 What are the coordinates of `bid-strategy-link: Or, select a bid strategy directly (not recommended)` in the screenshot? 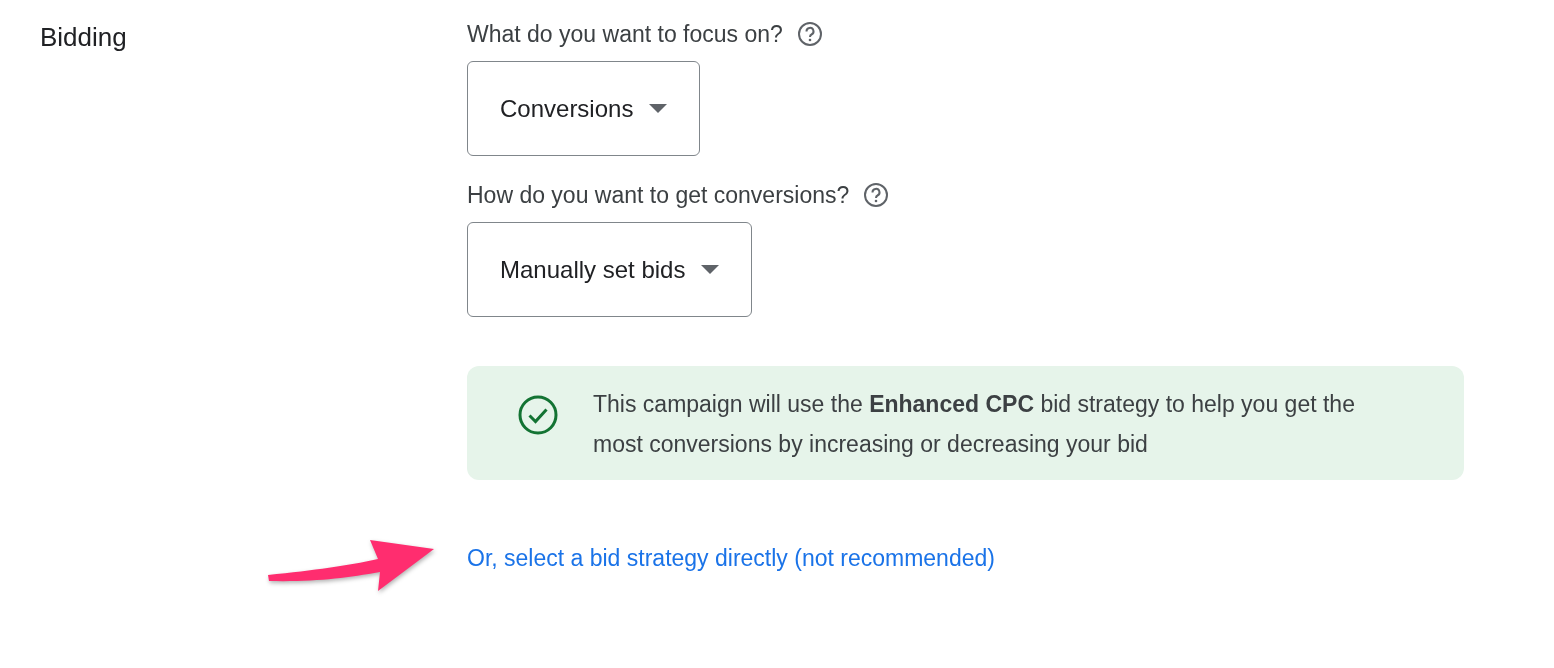 It's located at (731, 558).